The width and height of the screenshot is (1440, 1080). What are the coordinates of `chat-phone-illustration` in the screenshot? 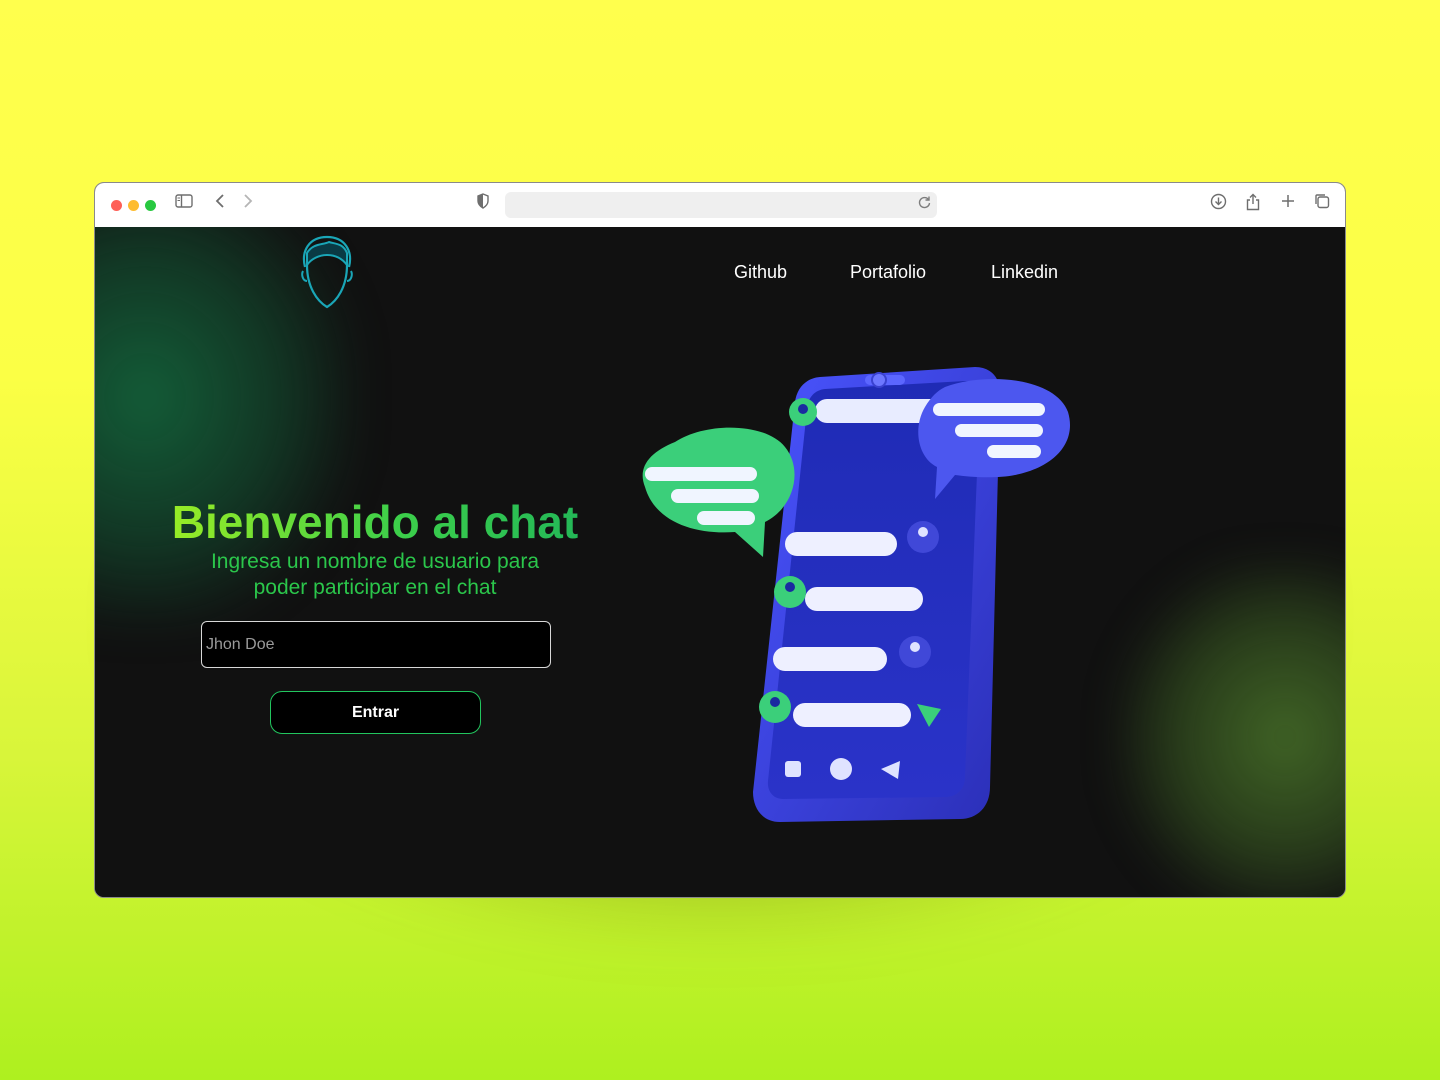 It's located at (856, 594).